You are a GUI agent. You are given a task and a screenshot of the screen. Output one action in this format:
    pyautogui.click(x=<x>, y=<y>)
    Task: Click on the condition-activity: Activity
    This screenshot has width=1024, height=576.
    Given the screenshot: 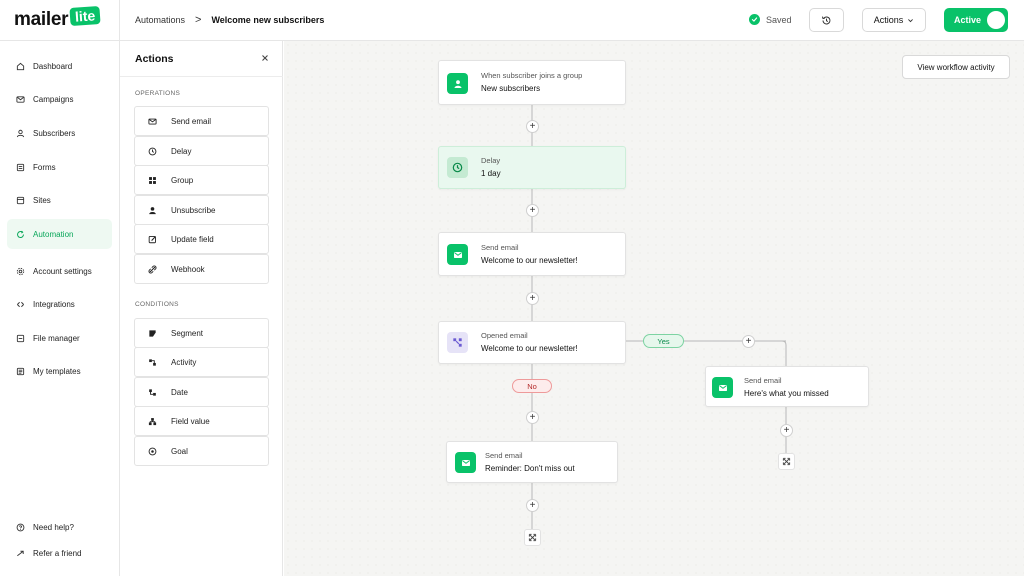 What is the action you would take?
    pyautogui.click(x=201, y=362)
    